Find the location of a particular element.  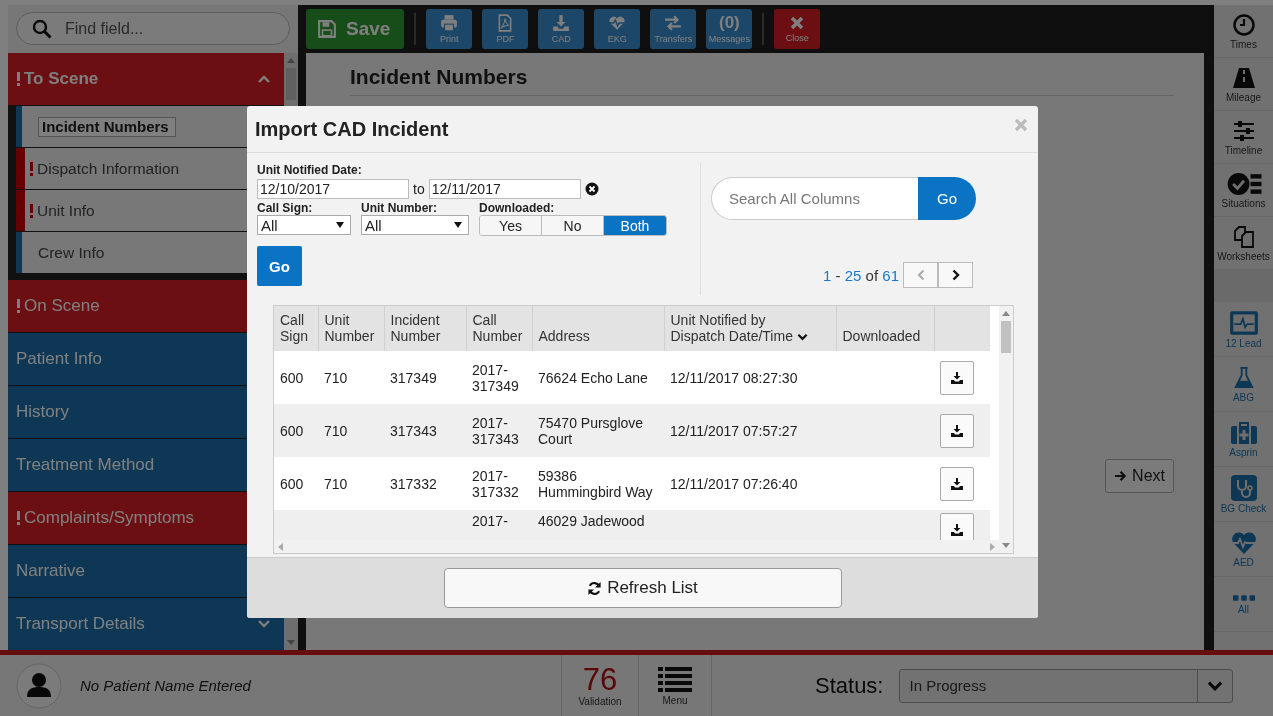

table-cell: 12/11/2017 07:26:40 is located at coordinates (734, 483).